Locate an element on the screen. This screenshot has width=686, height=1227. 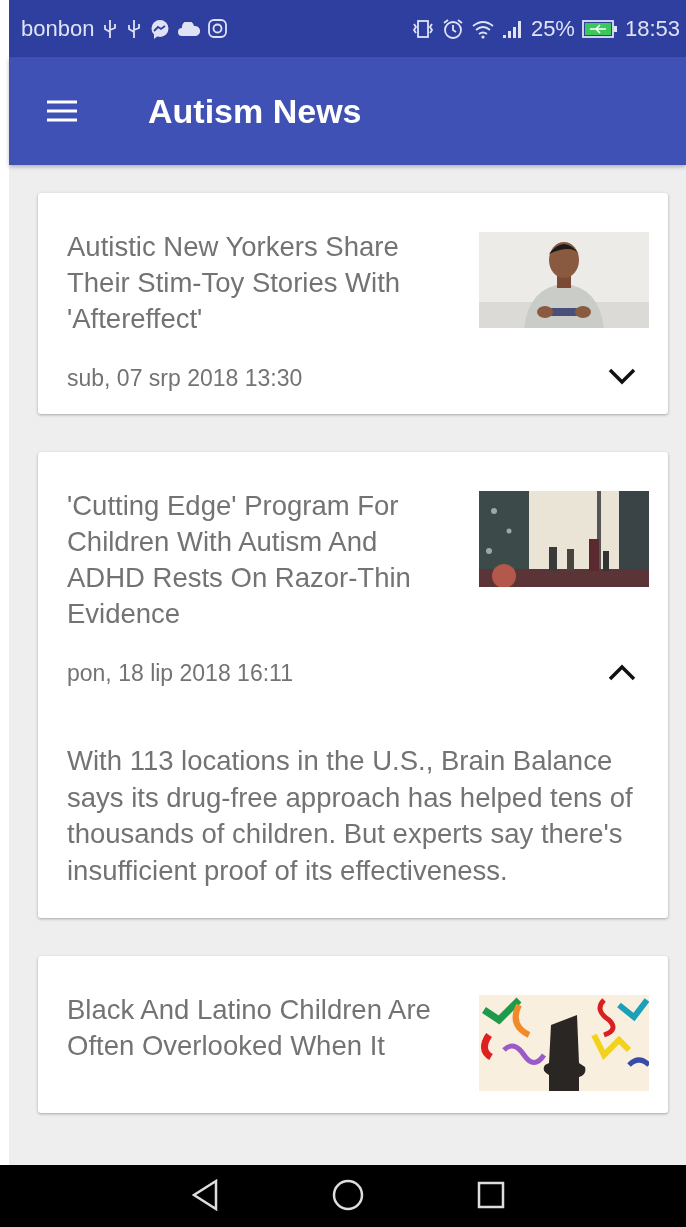
vibrate-icon is located at coordinates (422, 28).